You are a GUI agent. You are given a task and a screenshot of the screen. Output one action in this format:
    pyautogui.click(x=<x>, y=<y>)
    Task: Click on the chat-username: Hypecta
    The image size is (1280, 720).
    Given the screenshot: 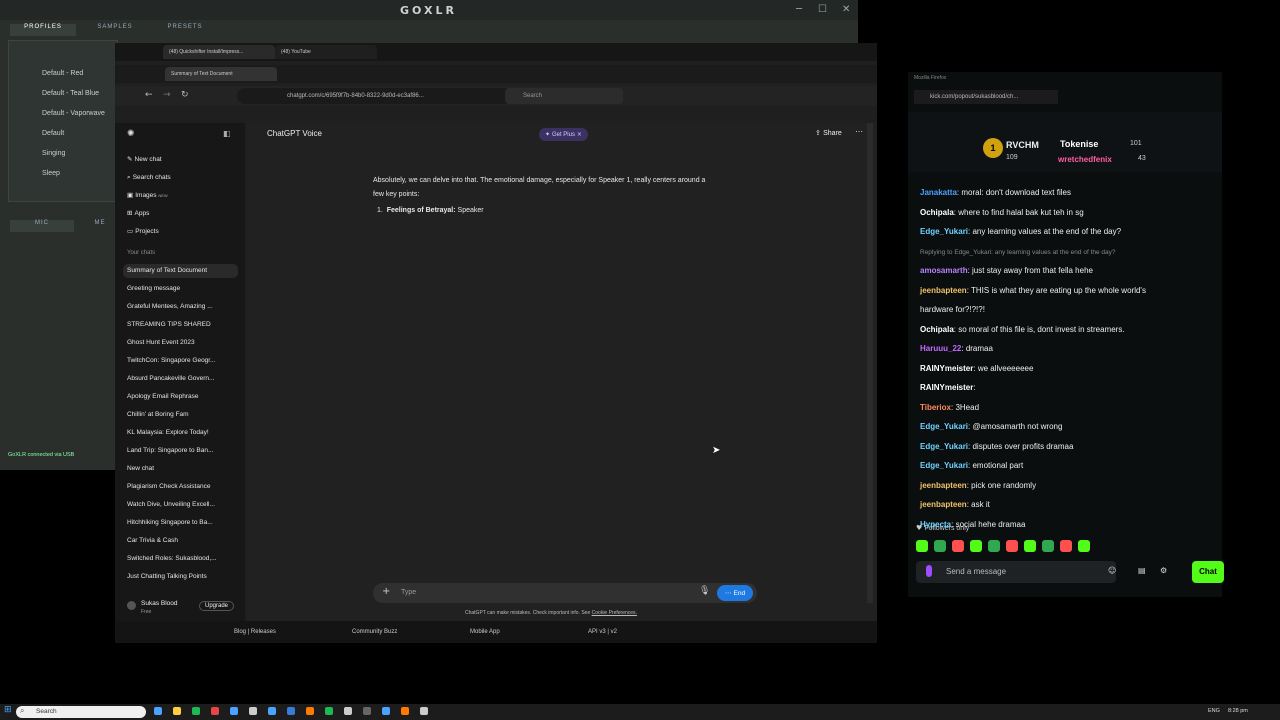 What is the action you would take?
    pyautogui.click(x=935, y=524)
    